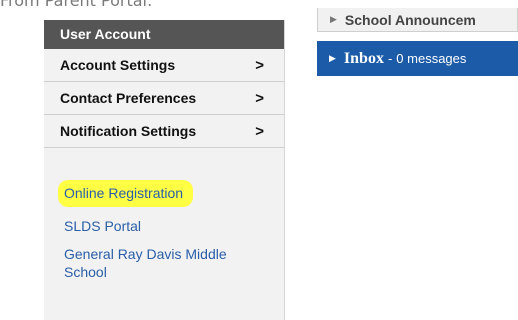 Image resolution: width=518 pixels, height=320 pixels. I want to click on menu-item-label: Account Settings, so click(118, 65).